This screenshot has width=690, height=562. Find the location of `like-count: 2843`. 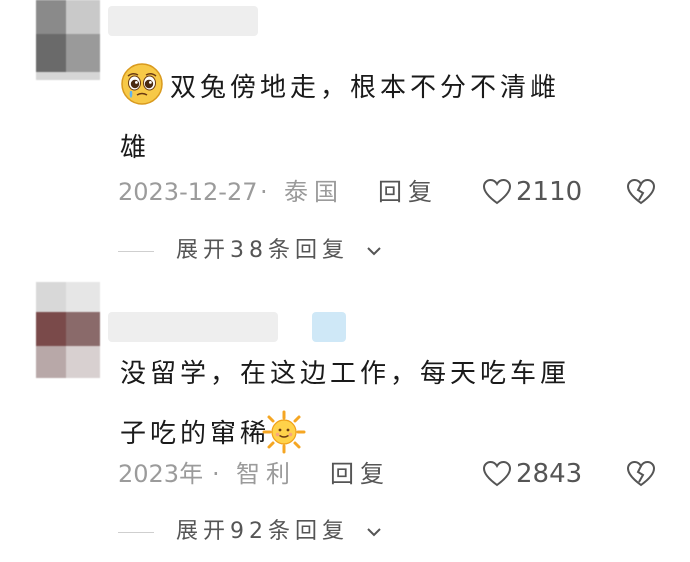

like-count: 2843 is located at coordinates (549, 474).